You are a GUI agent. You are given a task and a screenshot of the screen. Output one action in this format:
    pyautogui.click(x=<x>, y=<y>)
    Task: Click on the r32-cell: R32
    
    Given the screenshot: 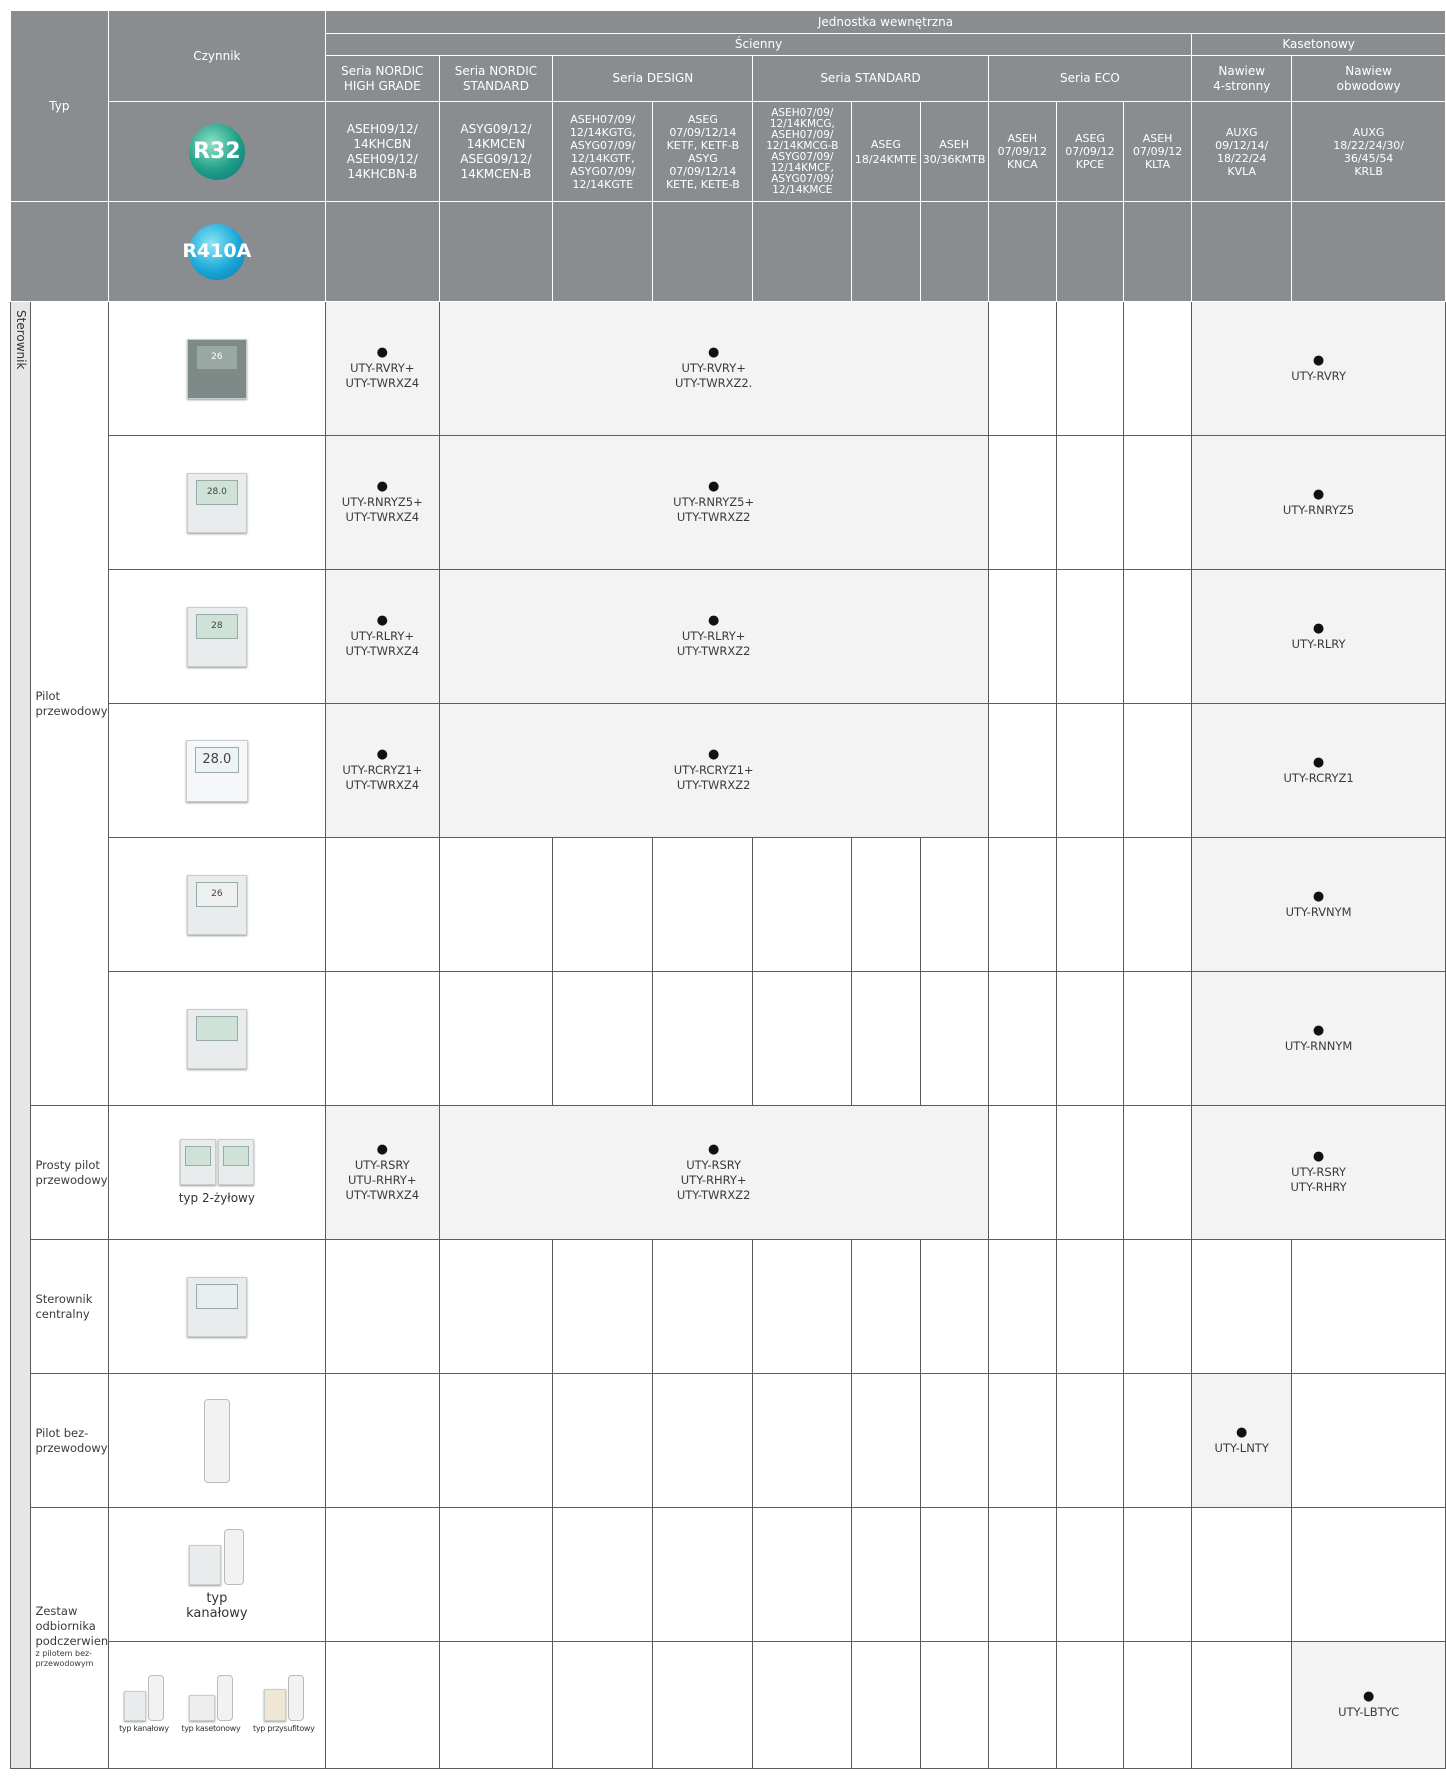 What is the action you would take?
    pyautogui.click(x=216, y=151)
    